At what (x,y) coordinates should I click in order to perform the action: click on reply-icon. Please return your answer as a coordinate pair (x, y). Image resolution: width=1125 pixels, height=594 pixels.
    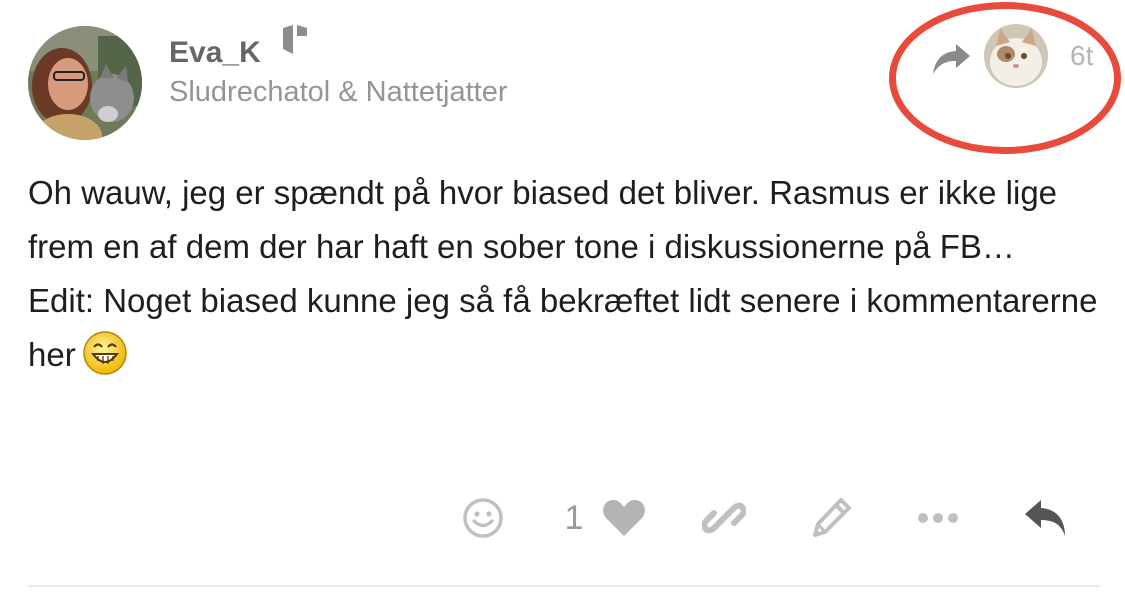
    Looking at the image, I should click on (1045, 518).